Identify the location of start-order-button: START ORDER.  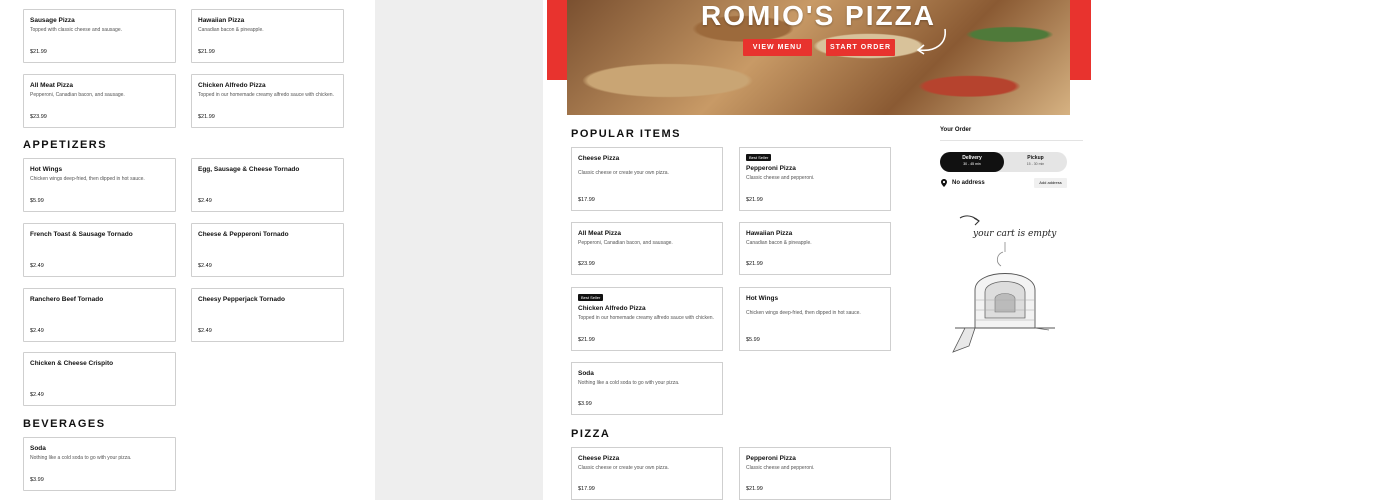
(860, 47).